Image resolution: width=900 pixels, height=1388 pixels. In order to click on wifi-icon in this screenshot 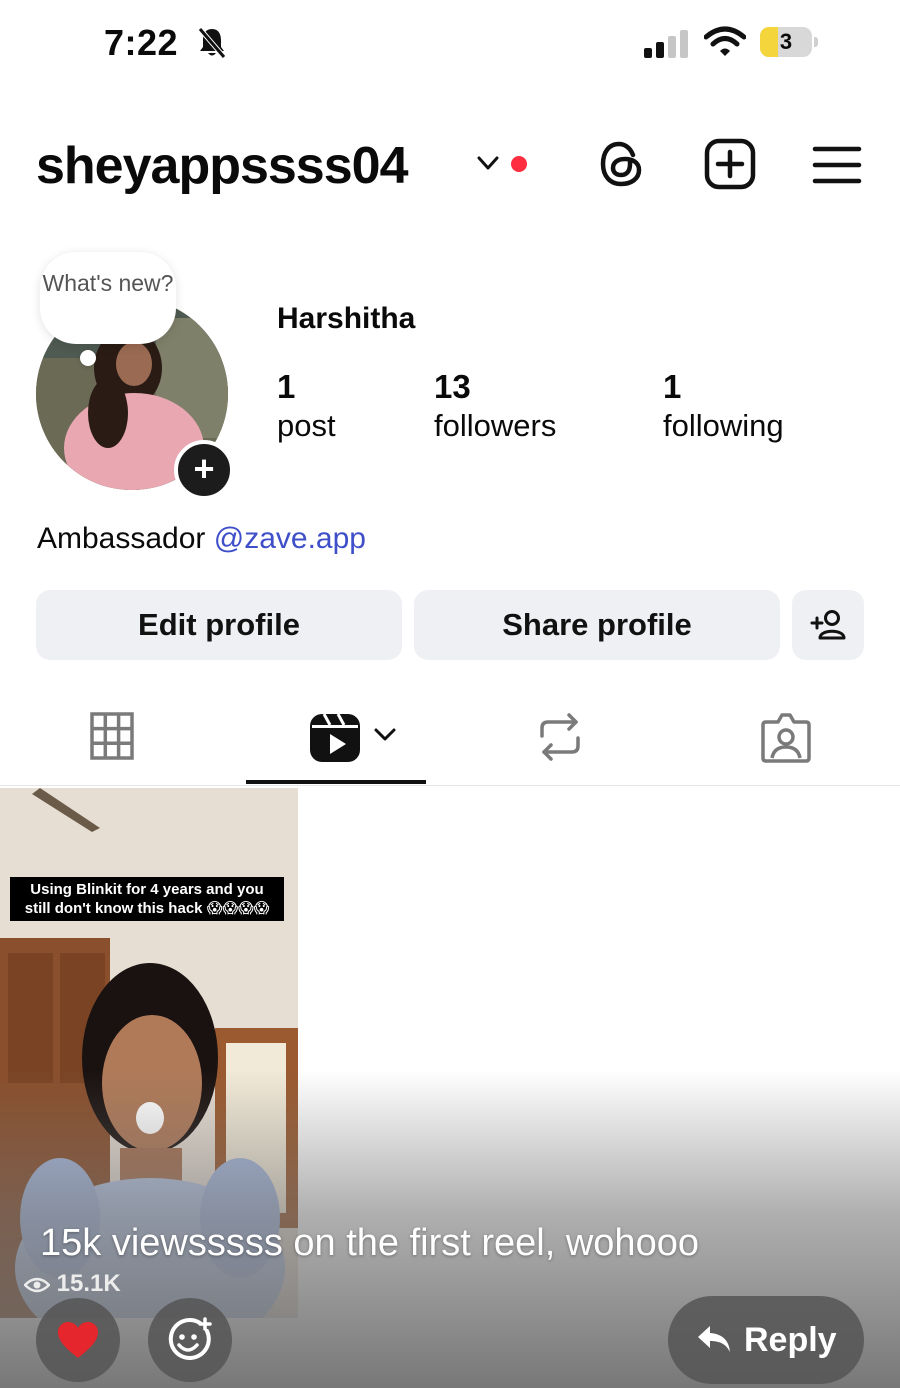, I will do `click(725, 41)`.